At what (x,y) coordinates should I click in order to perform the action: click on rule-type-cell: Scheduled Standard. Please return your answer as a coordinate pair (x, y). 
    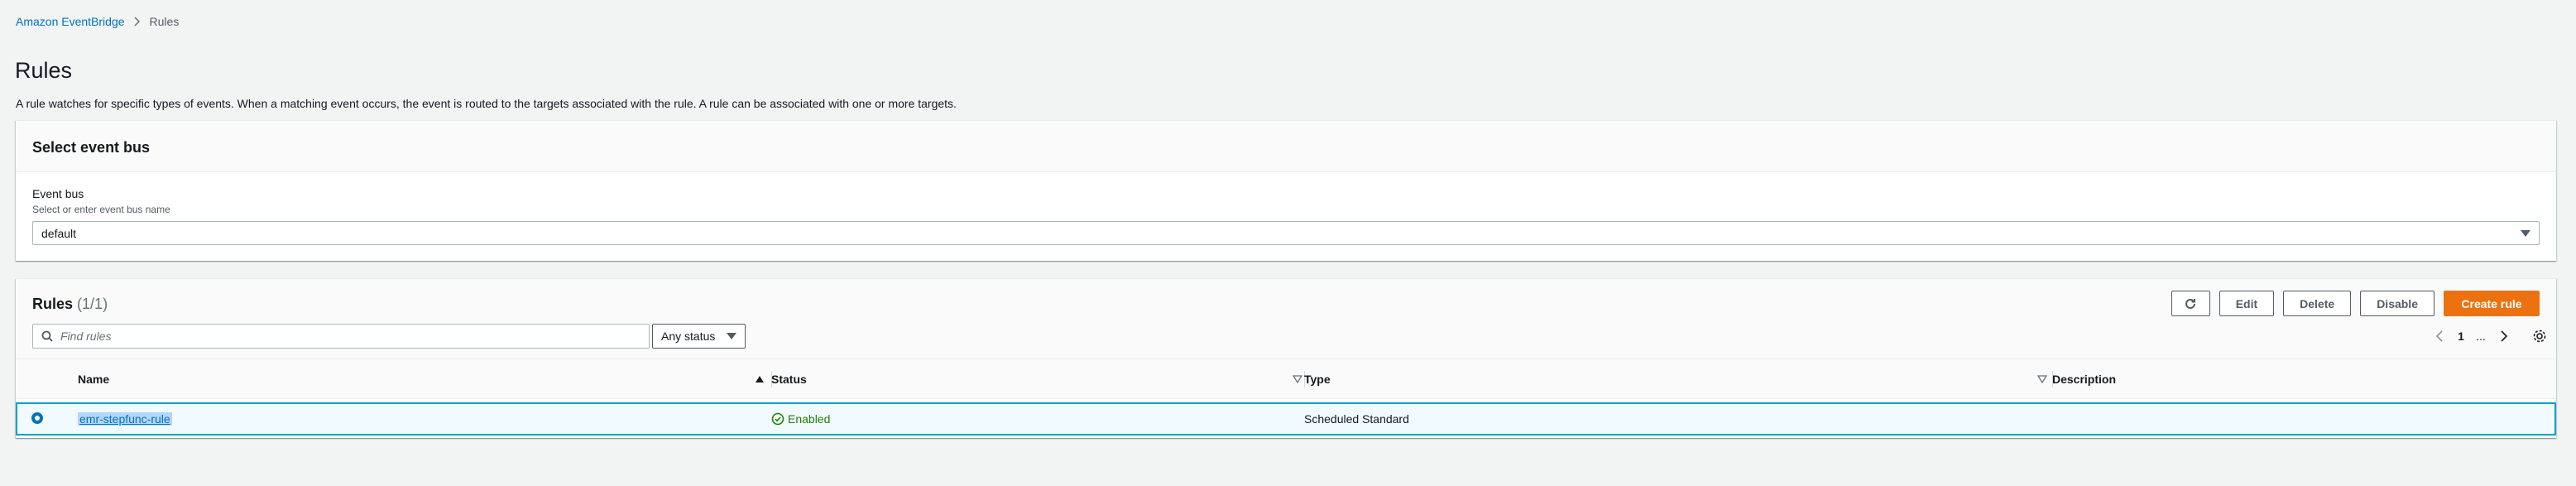
    Looking at the image, I should click on (1357, 419).